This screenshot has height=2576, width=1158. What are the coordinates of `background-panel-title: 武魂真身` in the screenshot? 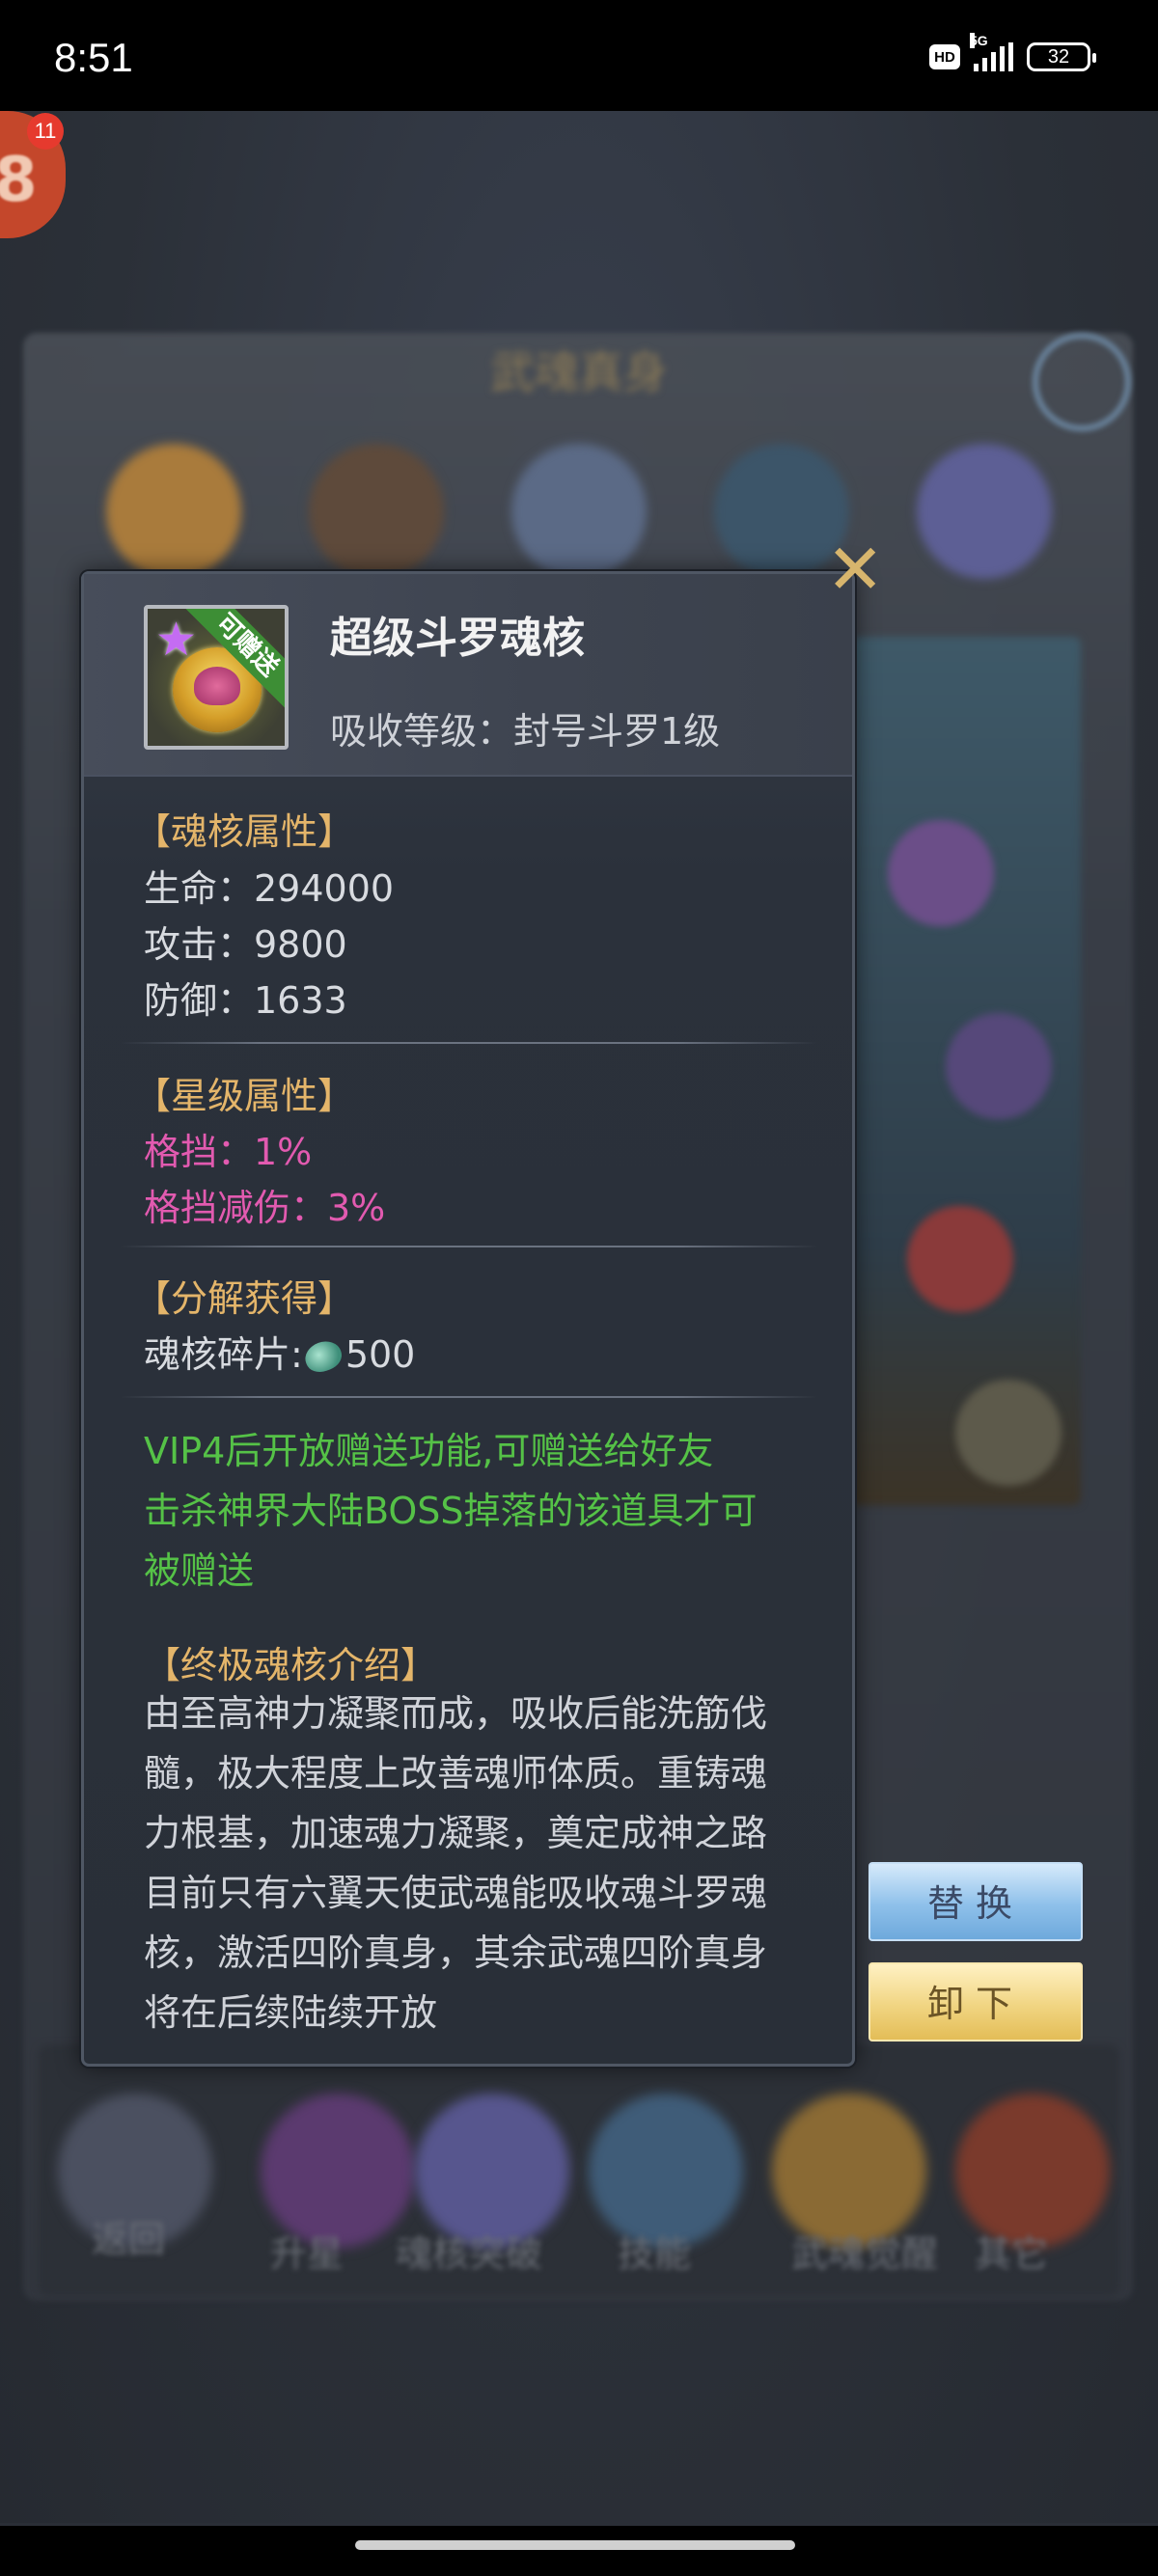 It's located at (579, 372).